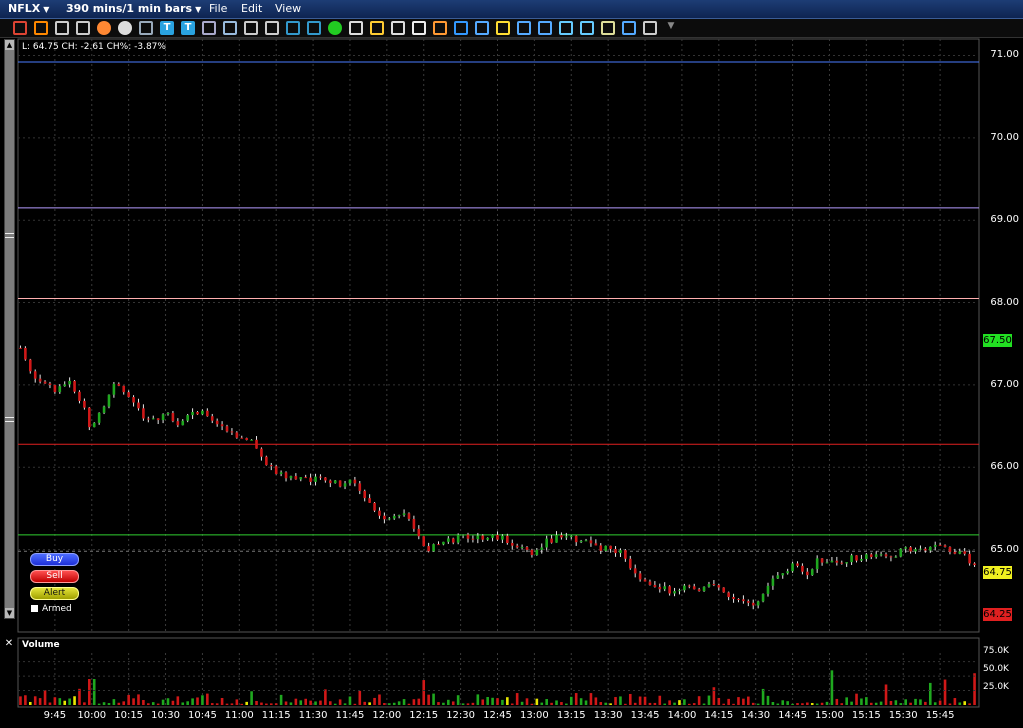  I want to click on vertical-zoom-bar: ▲ ▼, so click(9, 329).